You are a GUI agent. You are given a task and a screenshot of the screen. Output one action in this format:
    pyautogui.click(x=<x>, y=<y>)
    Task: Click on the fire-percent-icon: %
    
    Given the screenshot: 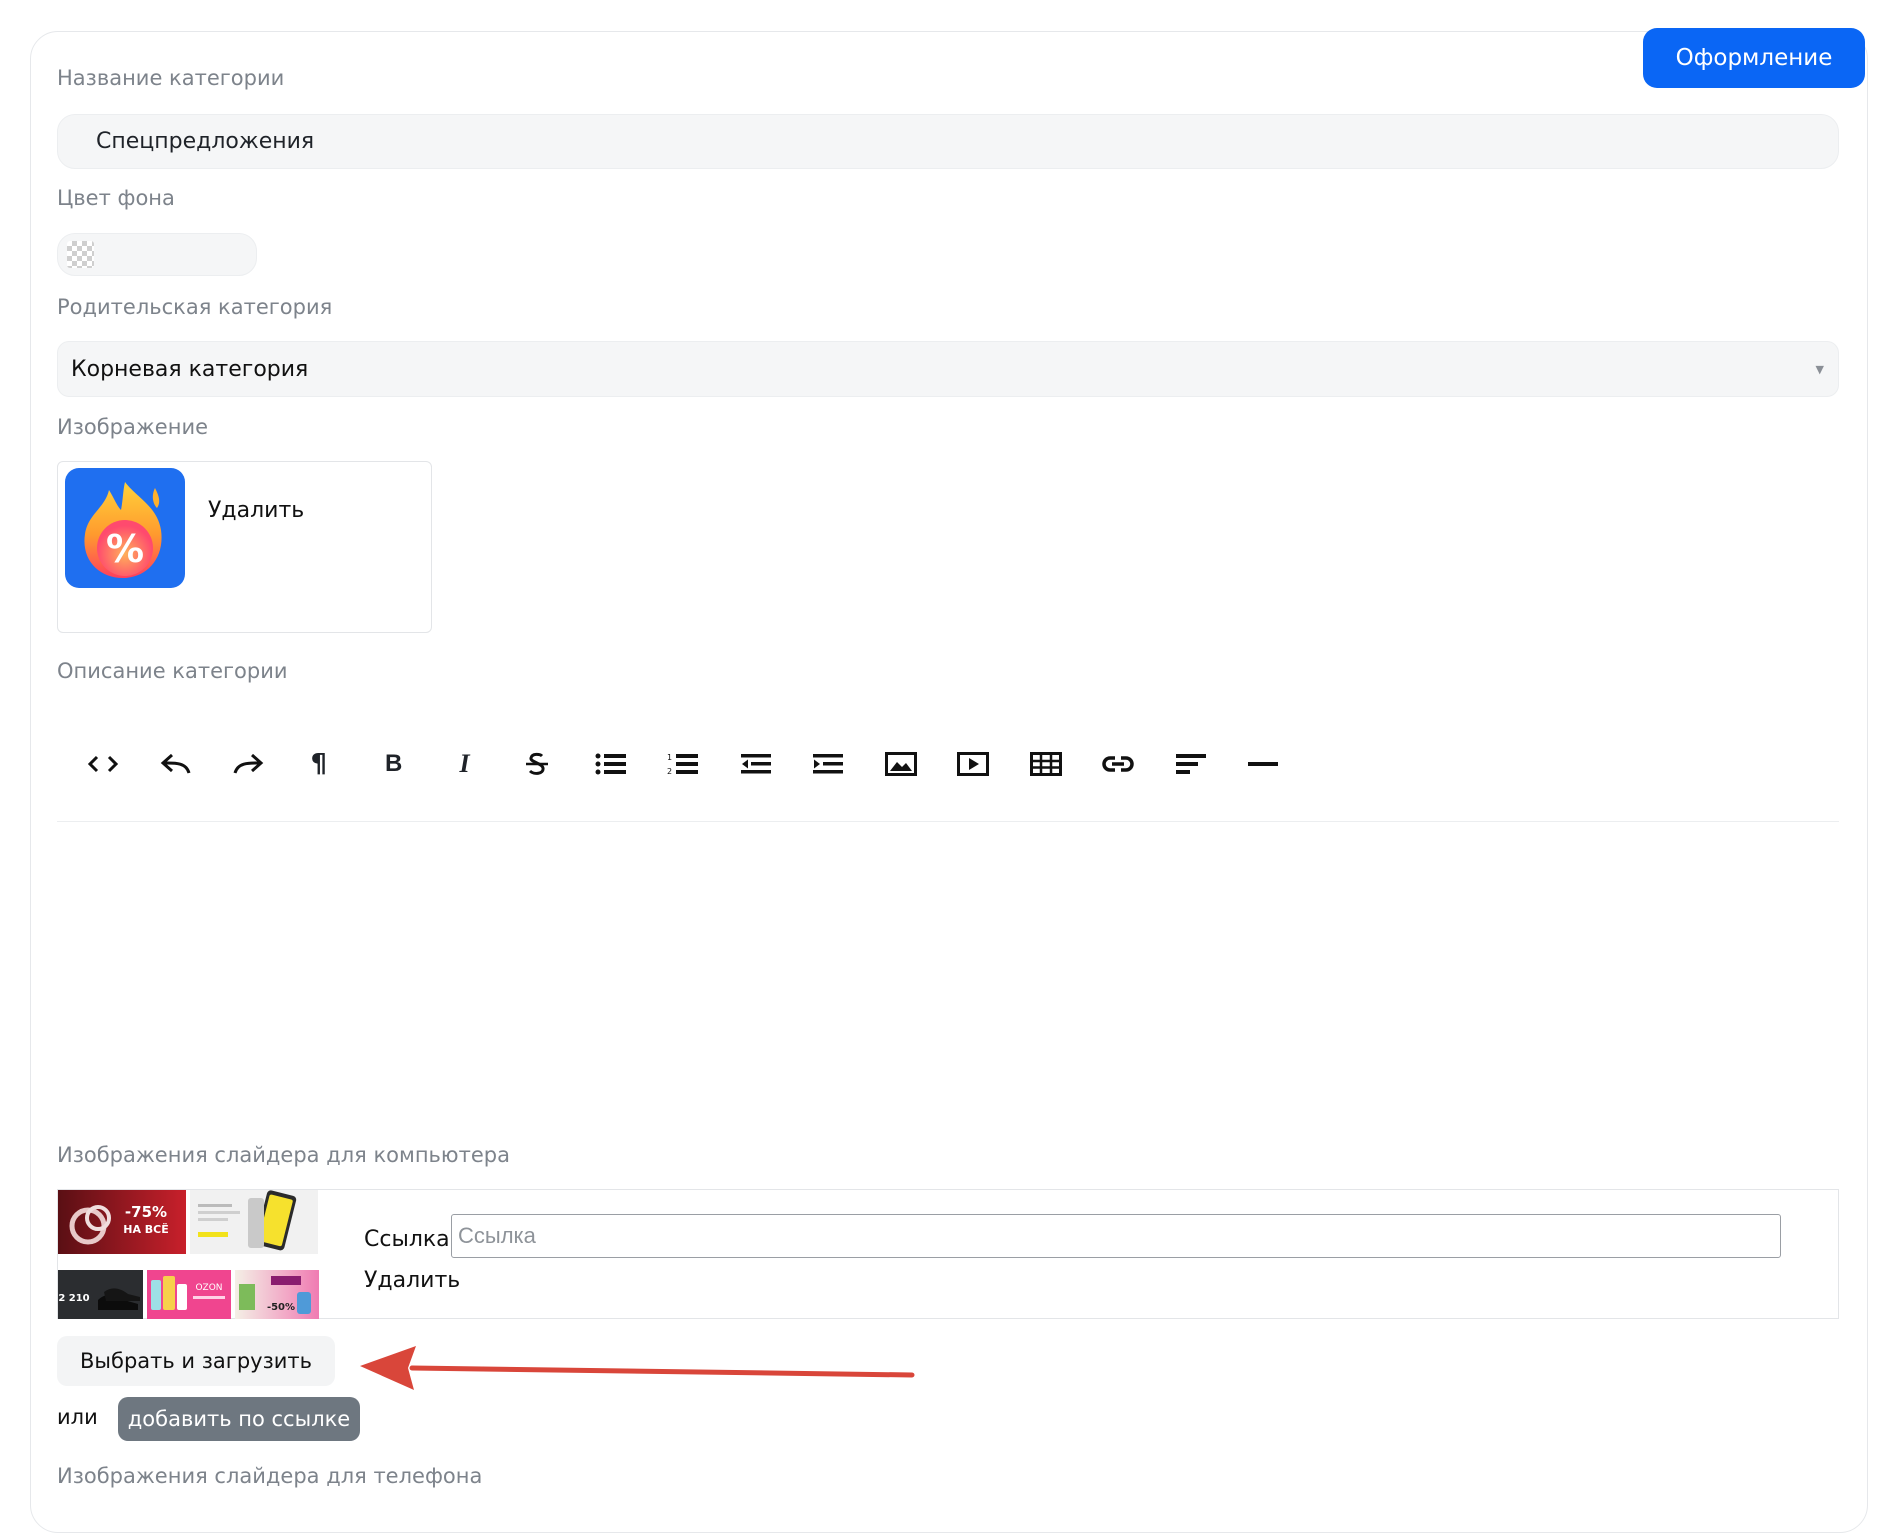 What is the action you would take?
    pyautogui.click(x=123, y=530)
    